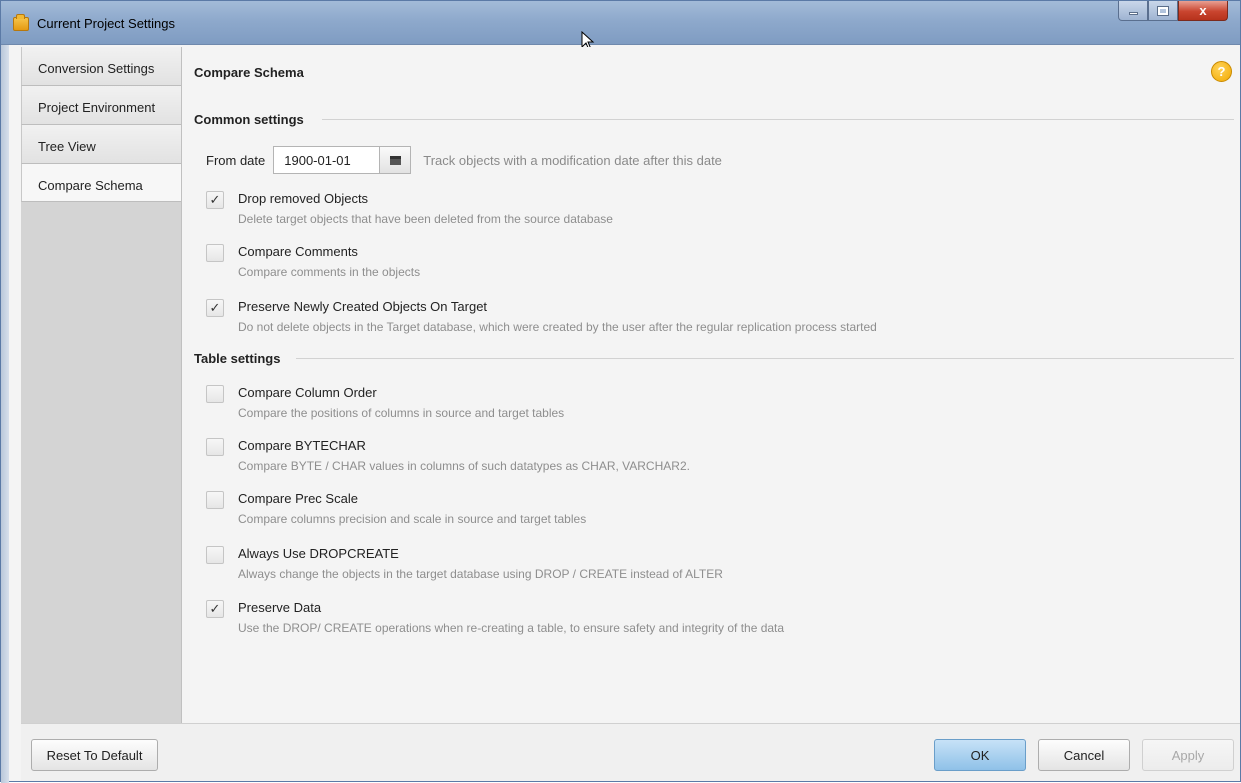  Describe the element at coordinates (97, 107) in the screenshot. I see `sidebar-item-label: Project Environment` at that location.